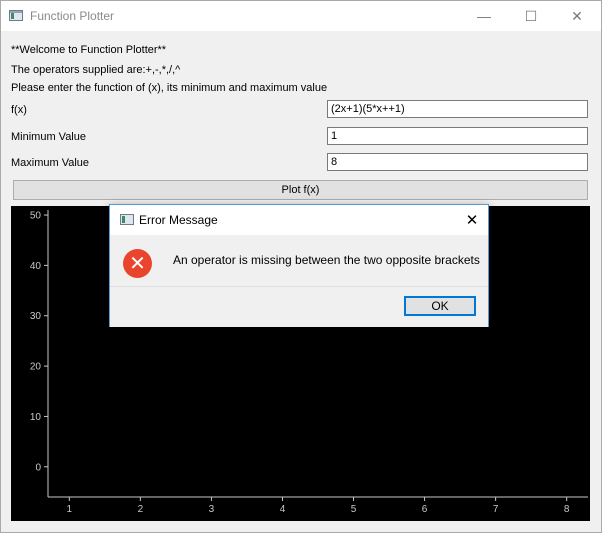  Describe the element at coordinates (425, 509) in the screenshot. I see `x-tick-label: 6` at that location.